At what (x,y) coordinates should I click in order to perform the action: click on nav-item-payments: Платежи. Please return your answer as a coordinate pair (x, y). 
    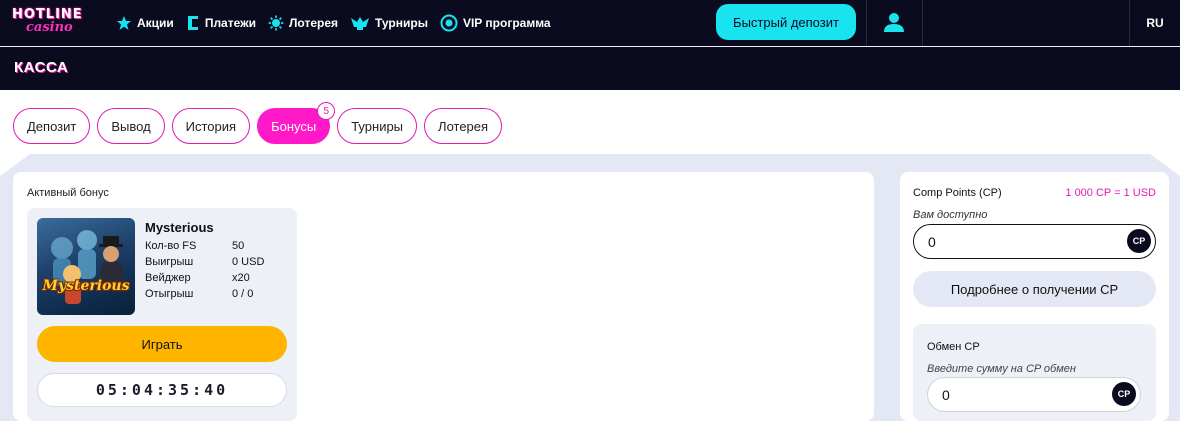
    Looking at the image, I should click on (221, 23).